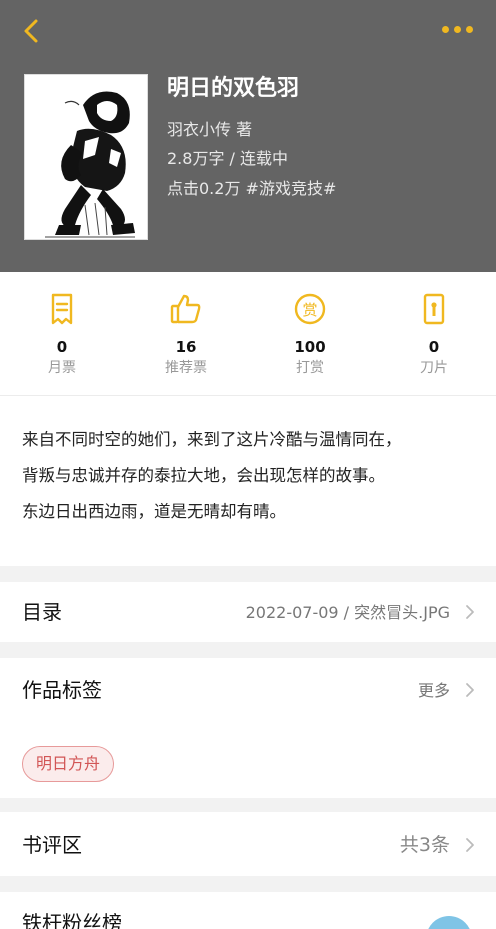 The width and height of the screenshot is (496, 929). What do you see at coordinates (203, 475) in the screenshot?
I see `description-line: 背叛与忠诚并存的泰拉大地，会出现怎样的故事。` at bounding box center [203, 475].